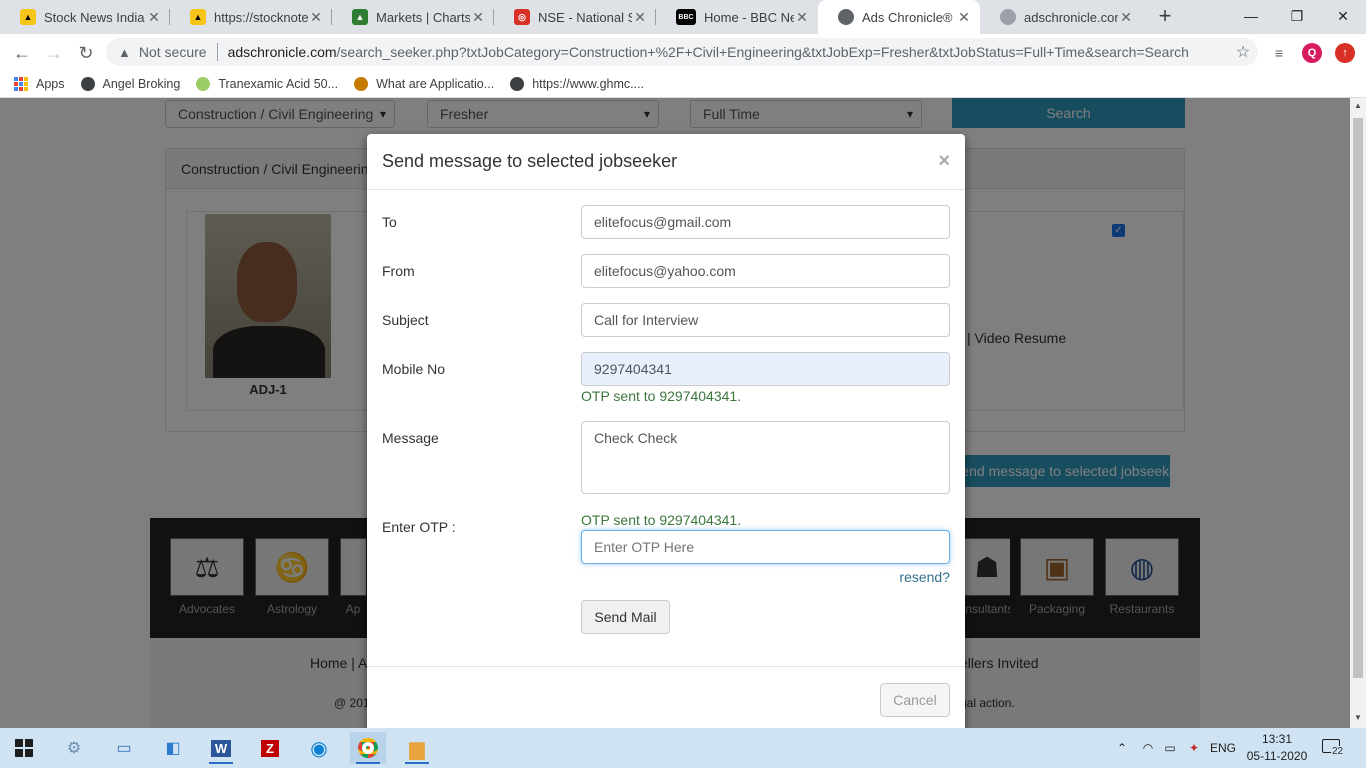  I want to click on apps-grid-icon, so click(21, 84).